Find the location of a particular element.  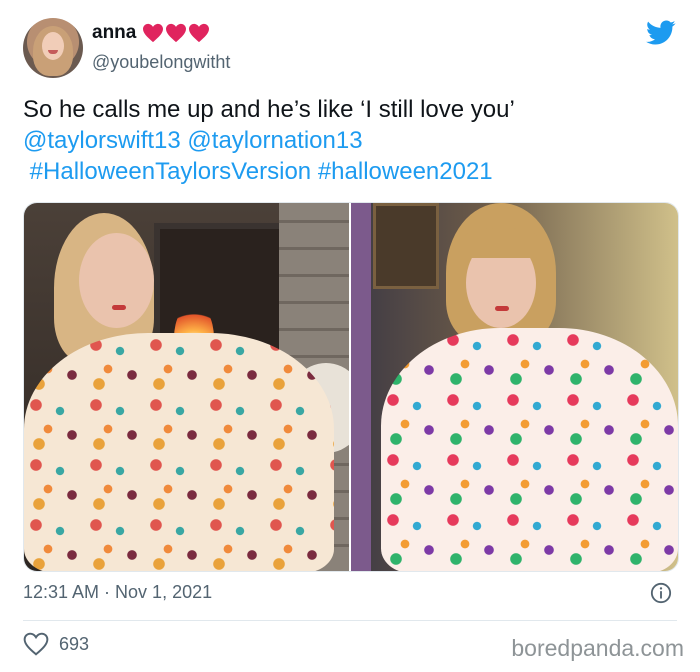

curtain is located at coordinates (361, 387).